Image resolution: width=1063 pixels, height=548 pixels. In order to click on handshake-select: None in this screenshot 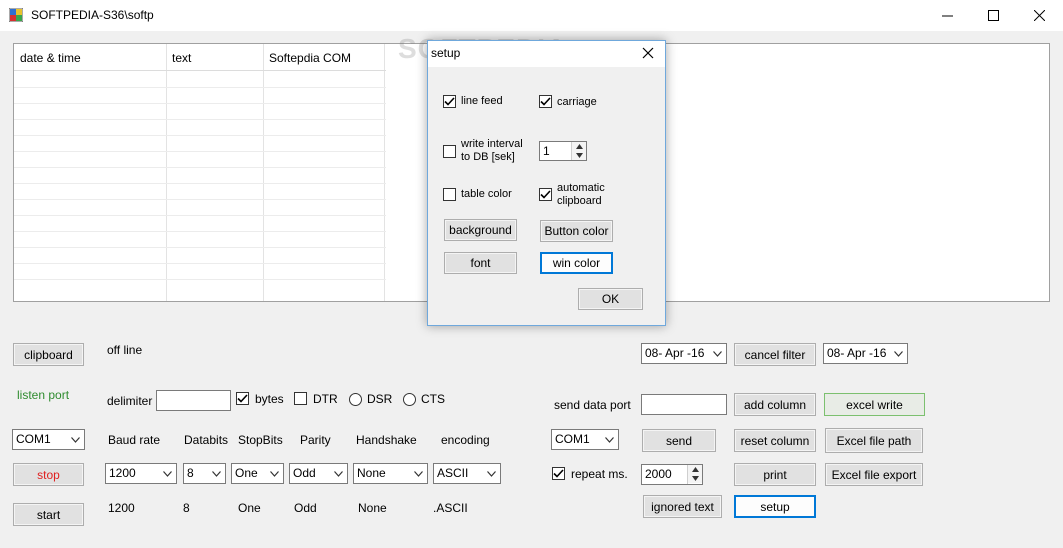, I will do `click(390, 473)`.